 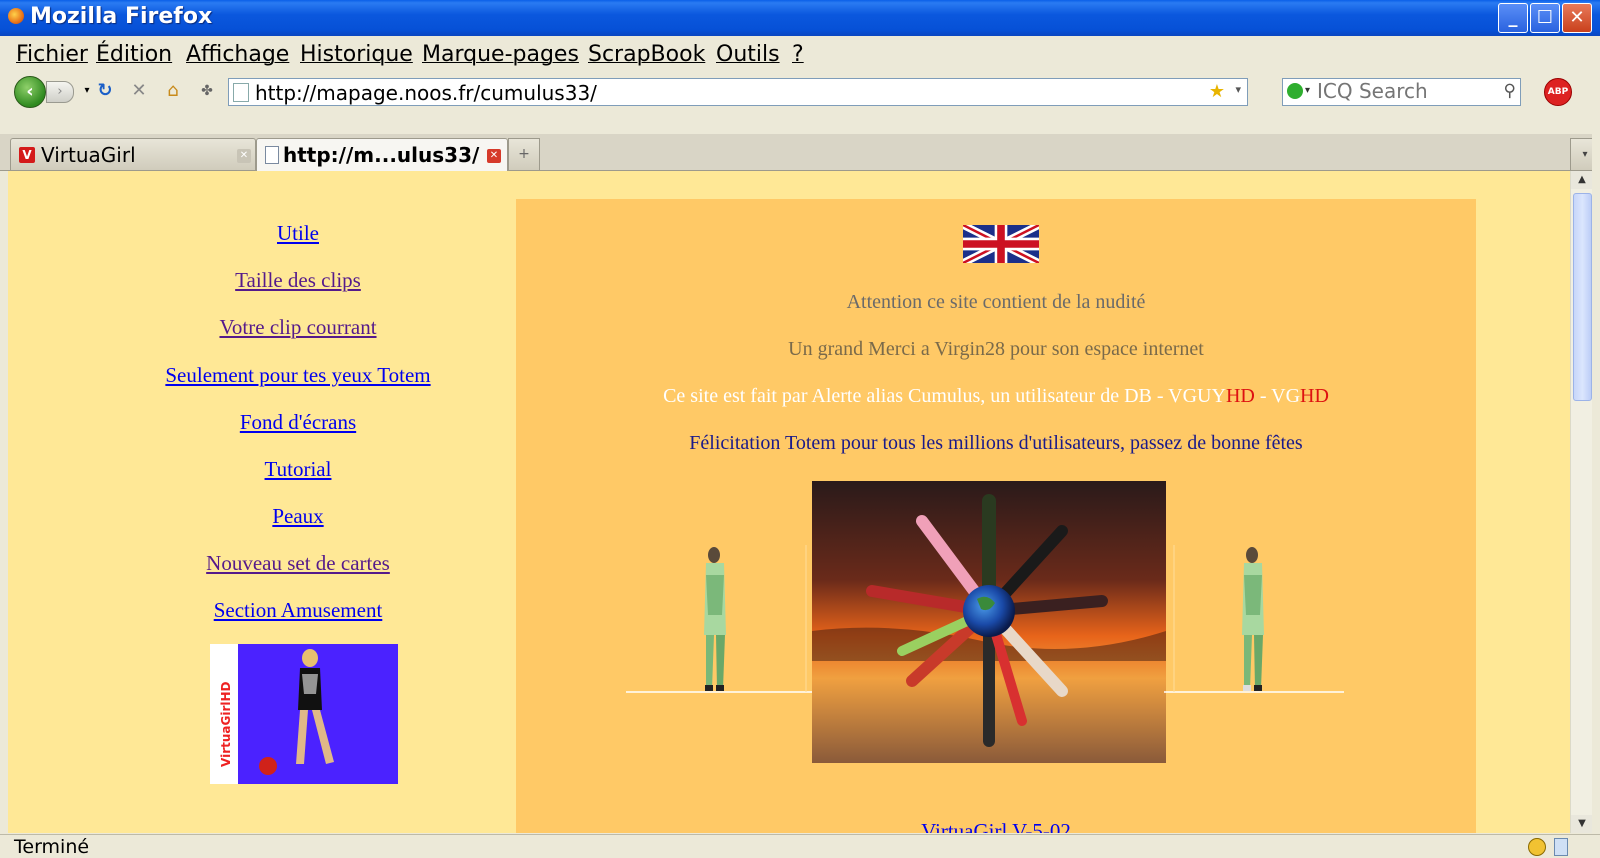 What do you see at coordinates (356, 54) in the screenshot?
I see `menu-historique: Historique` at bounding box center [356, 54].